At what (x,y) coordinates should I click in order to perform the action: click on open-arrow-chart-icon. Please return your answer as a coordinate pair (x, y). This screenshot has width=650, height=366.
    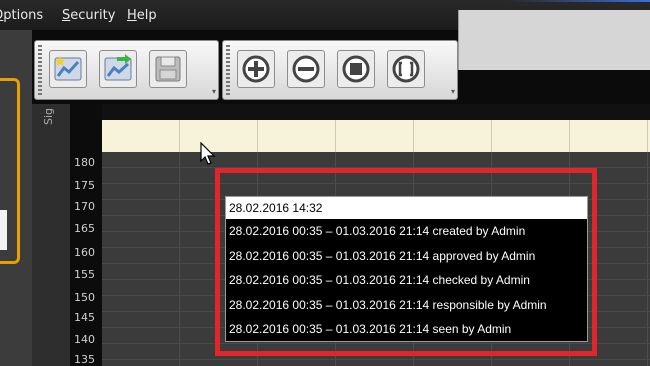
    Looking at the image, I should click on (118, 67).